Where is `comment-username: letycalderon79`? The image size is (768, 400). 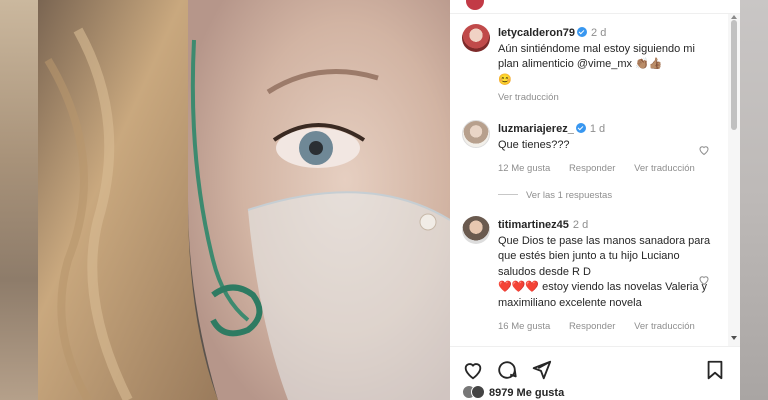
comment-username: letycalderon79 is located at coordinates (536, 33).